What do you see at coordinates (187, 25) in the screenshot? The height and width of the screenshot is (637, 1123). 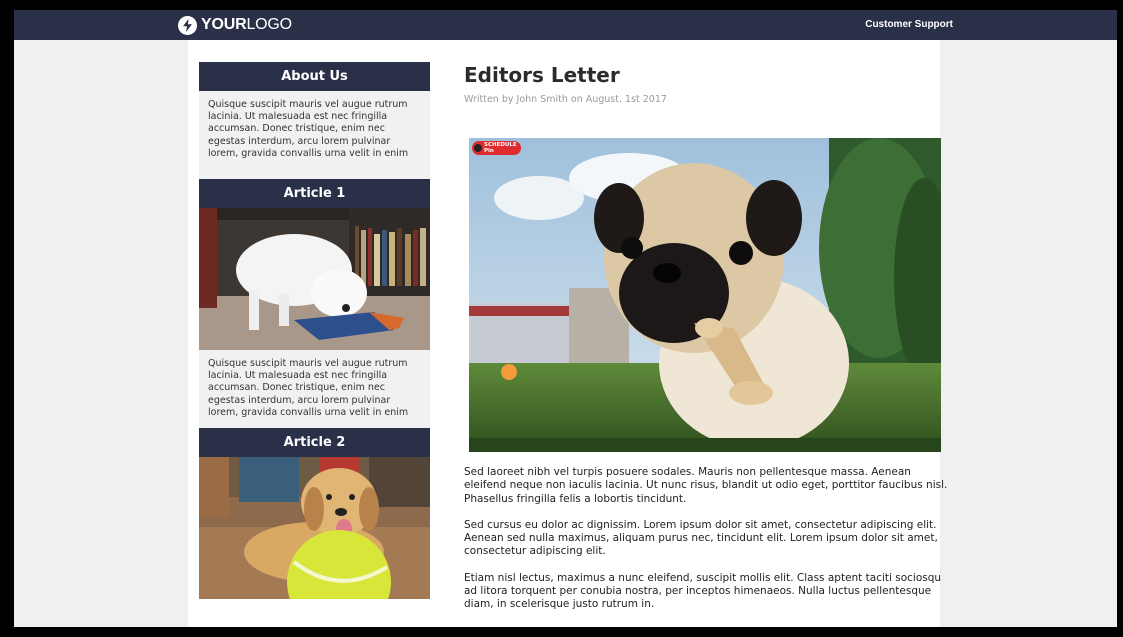 I see `lightning-bolt-icon` at bounding box center [187, 25].